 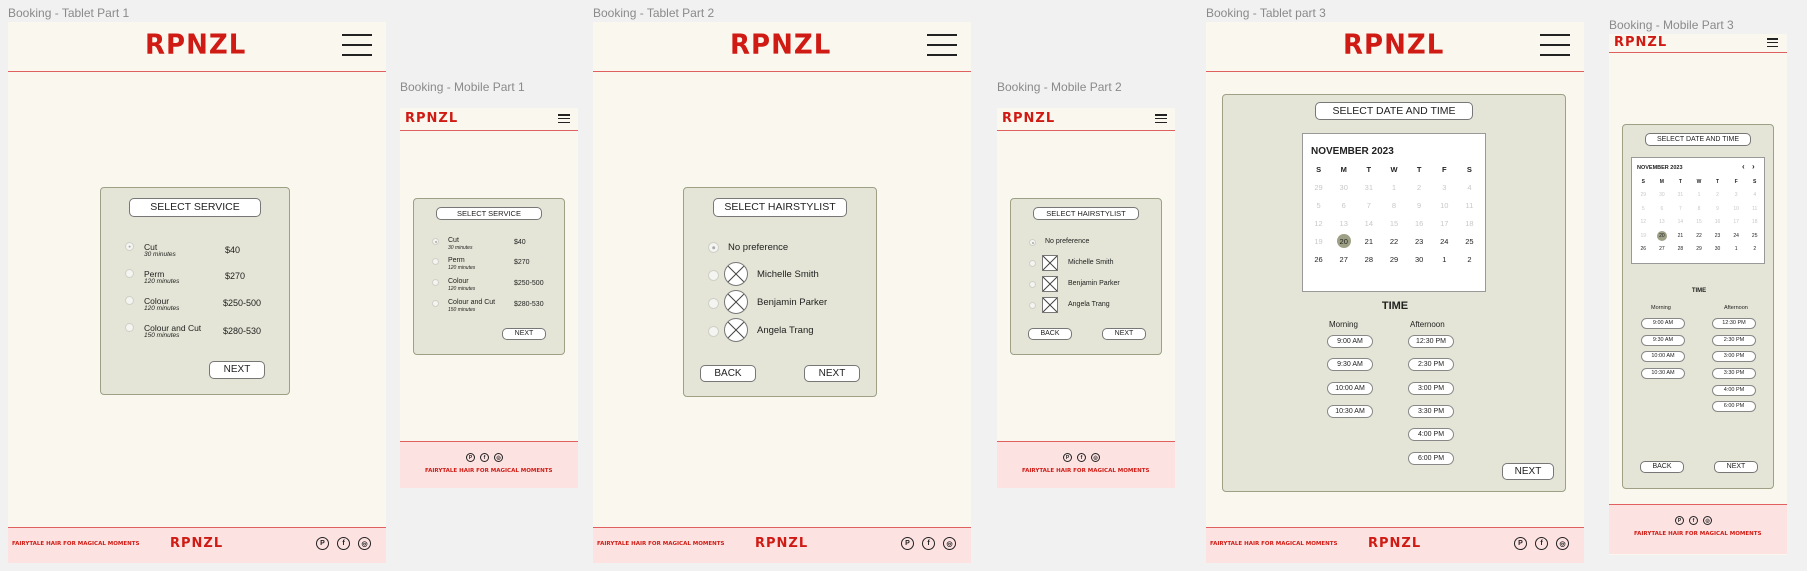 What do you see at coordinates (1393, 259) in the screenshot?
I see `calendar-day: 29` at bounding box center [1393, 259].